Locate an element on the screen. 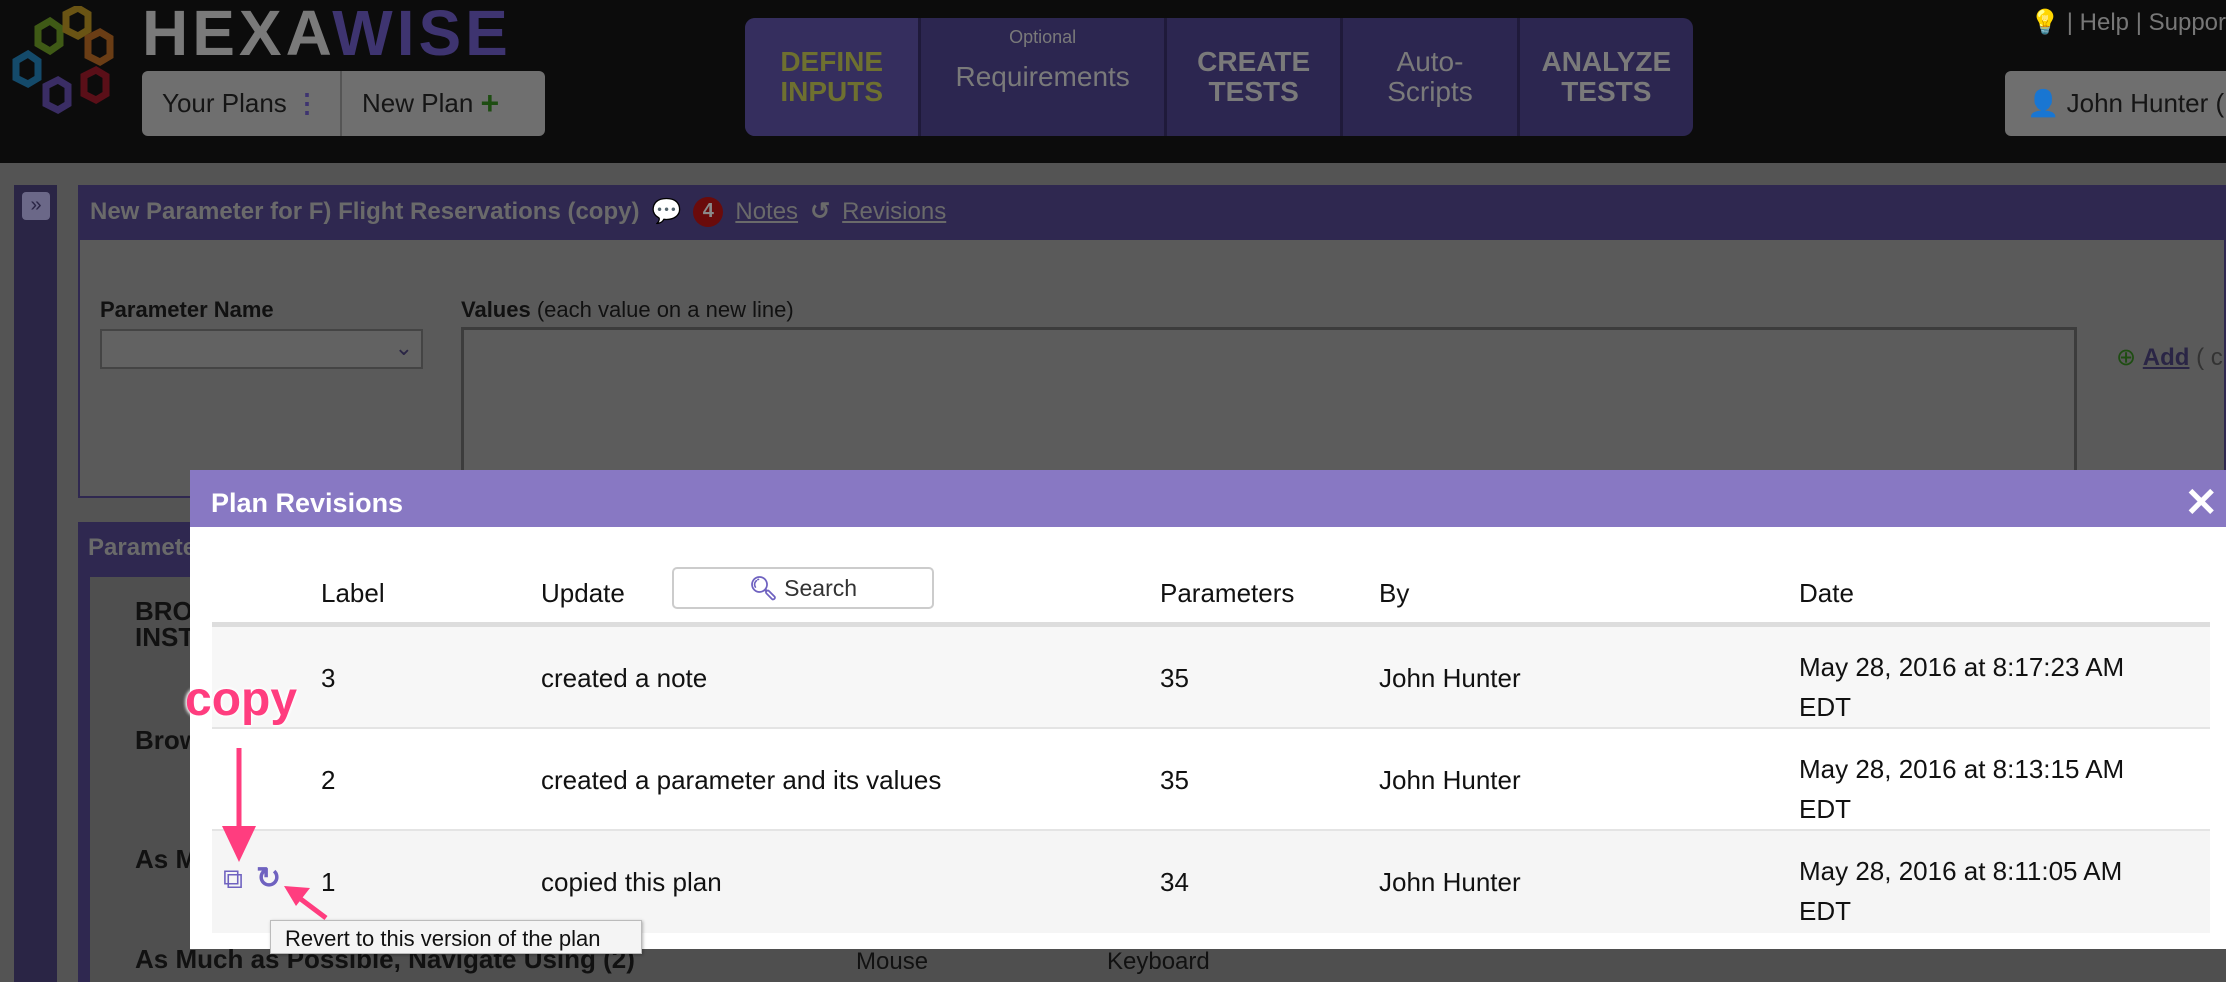 The image size is (2226, 982). values-label: Values (each value on a new line) is located at coordinates (627, 309).